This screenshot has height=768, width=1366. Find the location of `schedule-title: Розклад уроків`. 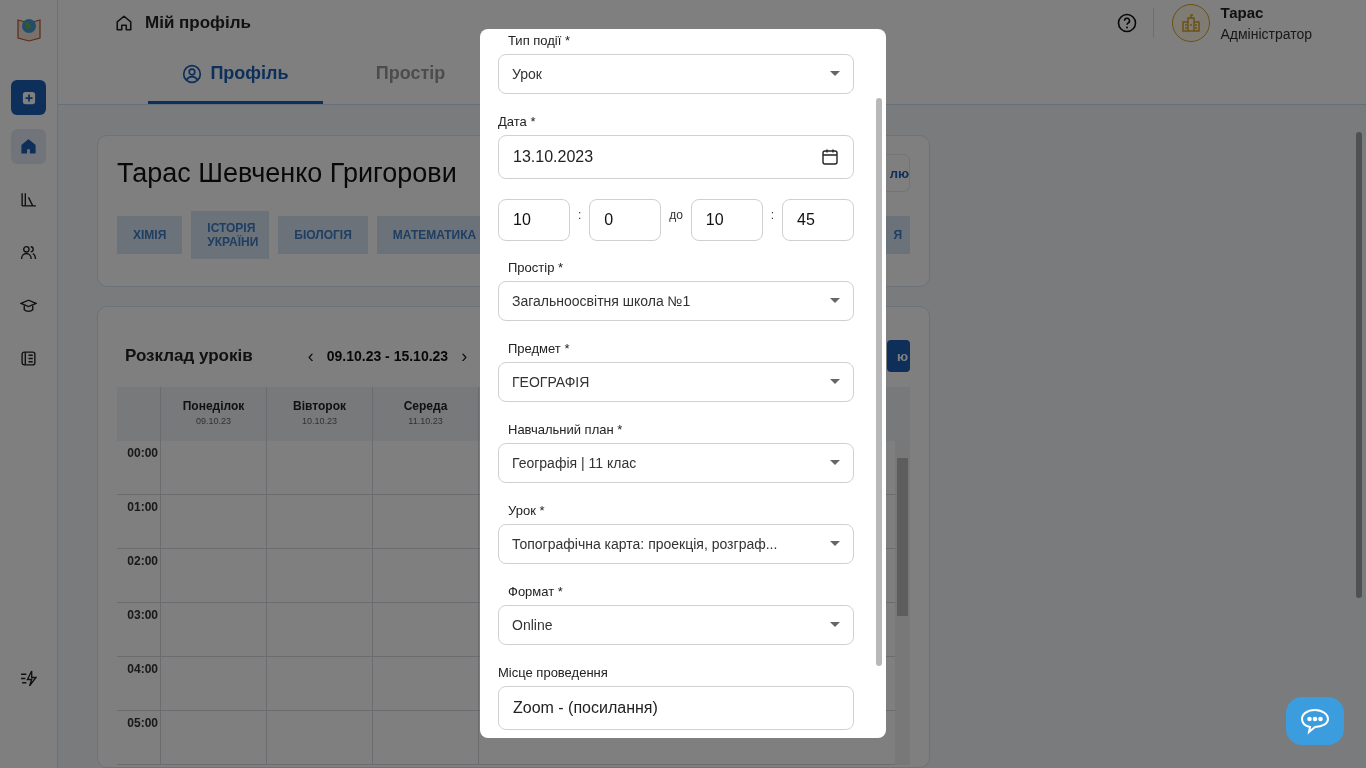

schedule-title: Розклад уроків is located at coordinates (189, 356).